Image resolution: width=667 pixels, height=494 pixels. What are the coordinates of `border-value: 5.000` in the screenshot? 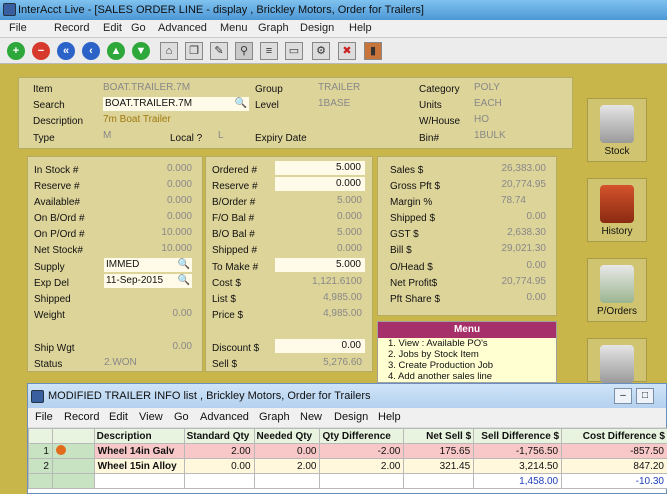 It's located at (349, 200).